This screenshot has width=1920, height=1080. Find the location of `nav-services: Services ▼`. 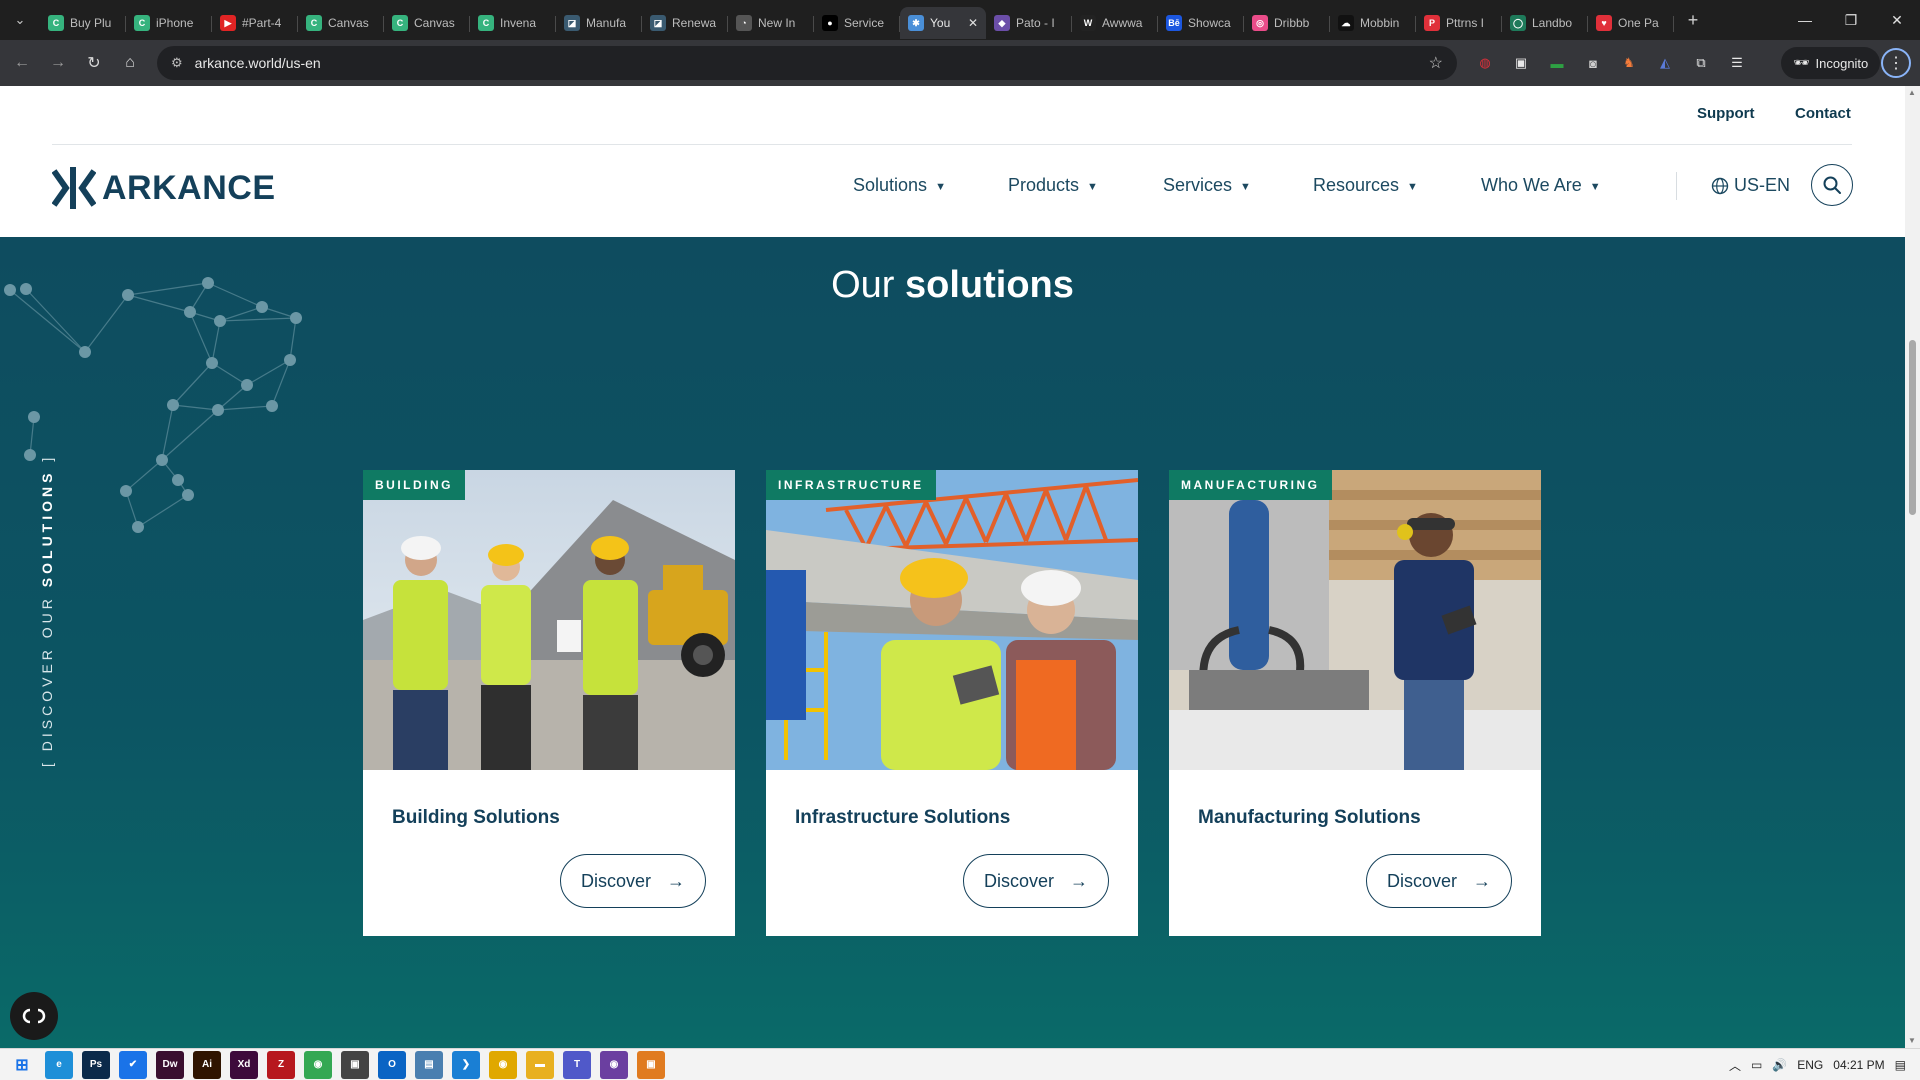

nav-services: Services ▼ is located at coordinates (1207, 185).